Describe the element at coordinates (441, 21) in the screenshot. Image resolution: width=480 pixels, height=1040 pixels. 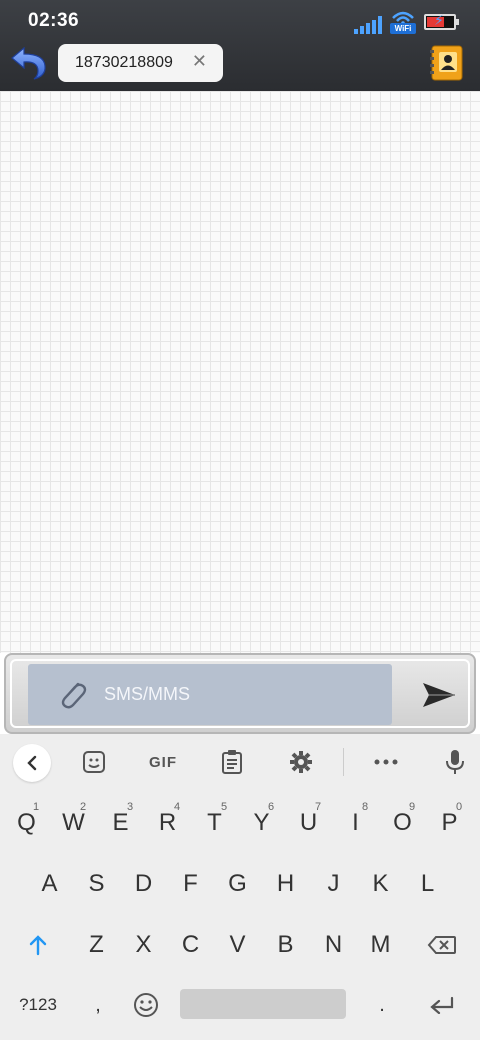
I see `battery-charging-icon: ⚡` at that location.